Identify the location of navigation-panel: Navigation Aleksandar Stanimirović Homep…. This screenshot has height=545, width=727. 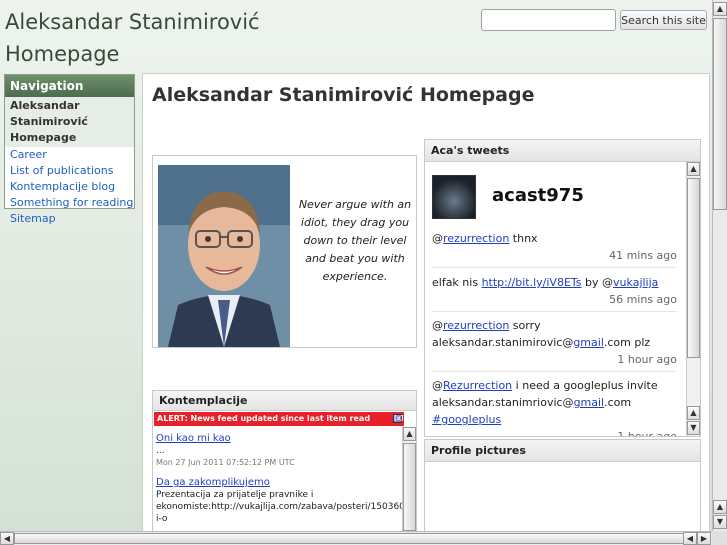
(69, 149).